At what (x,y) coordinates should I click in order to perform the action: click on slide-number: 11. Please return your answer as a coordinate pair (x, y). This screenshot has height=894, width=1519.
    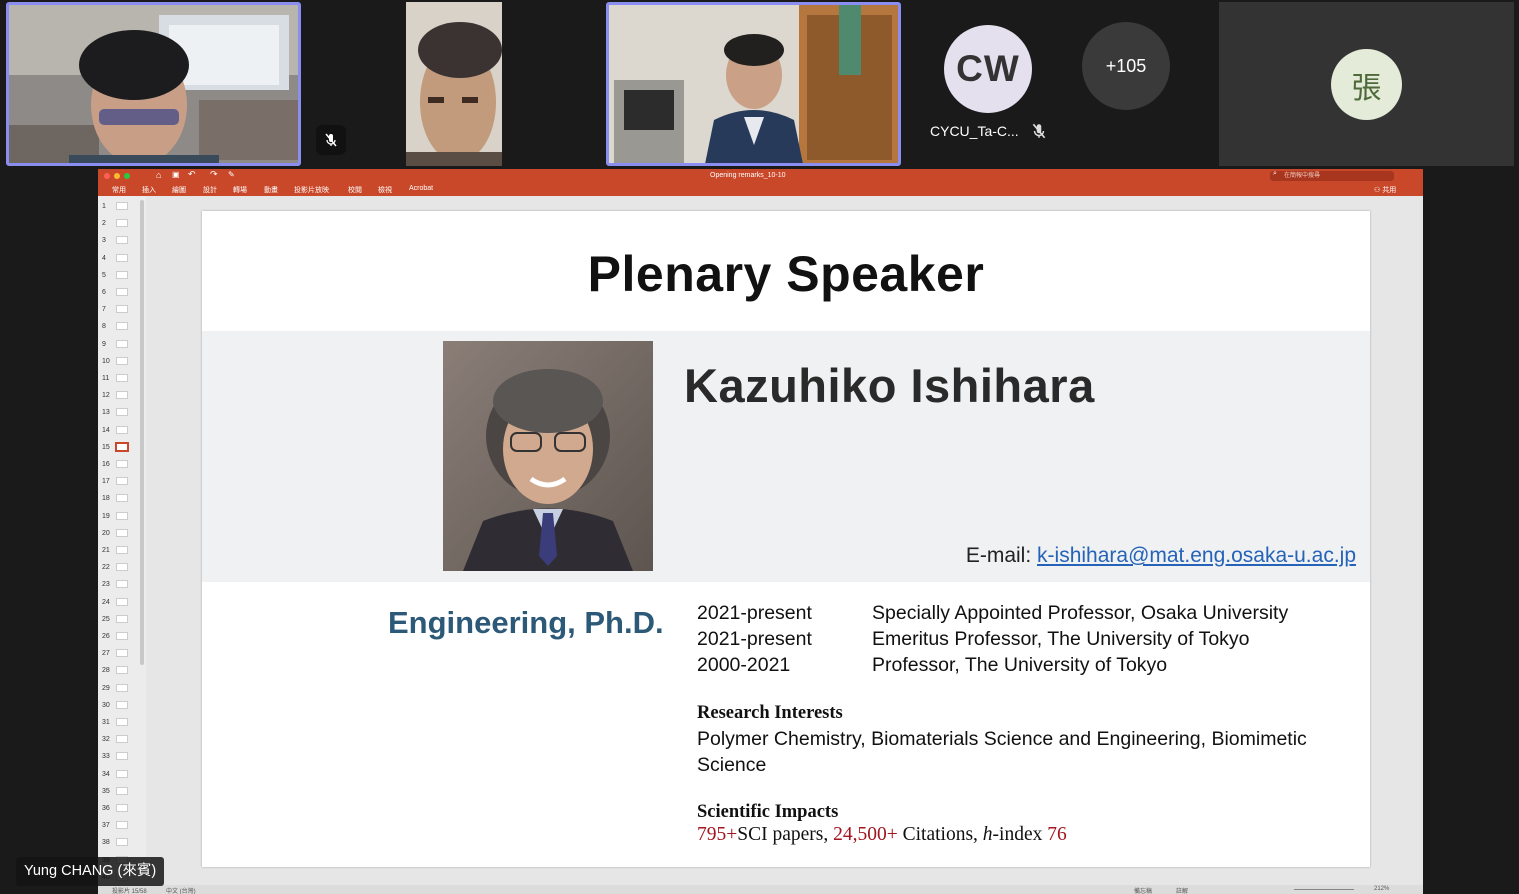
    Looking at the image, I should click on (106, 378).